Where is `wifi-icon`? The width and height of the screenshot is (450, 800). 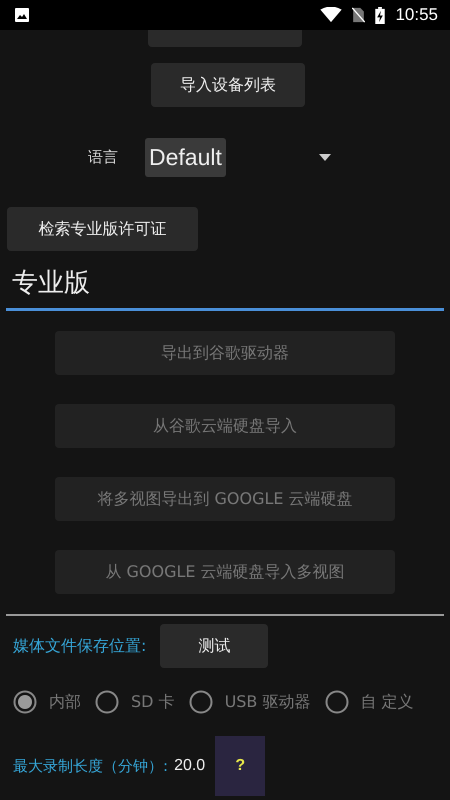 wifi-icon is located at coordinates (331, 15).